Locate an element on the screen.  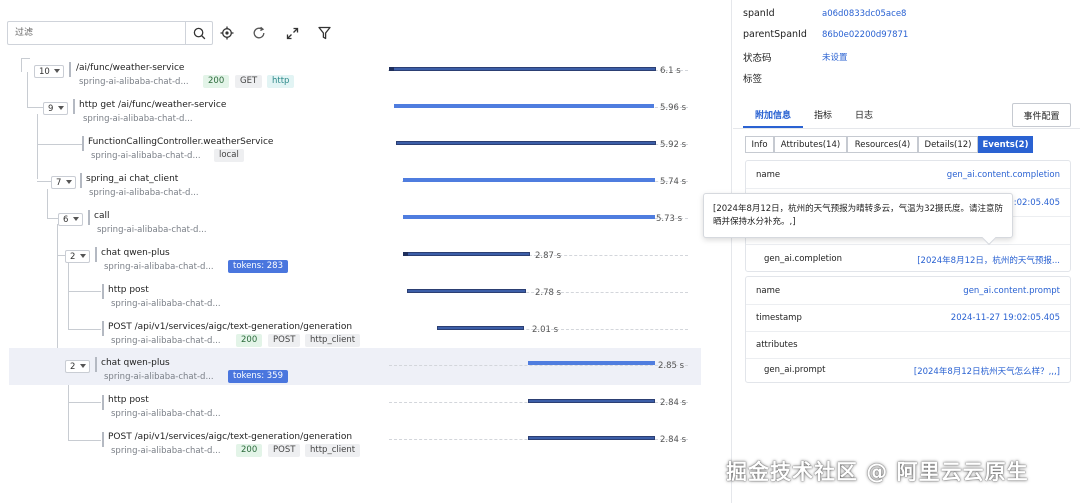
locate-icon is located at coordinates (227, 33).